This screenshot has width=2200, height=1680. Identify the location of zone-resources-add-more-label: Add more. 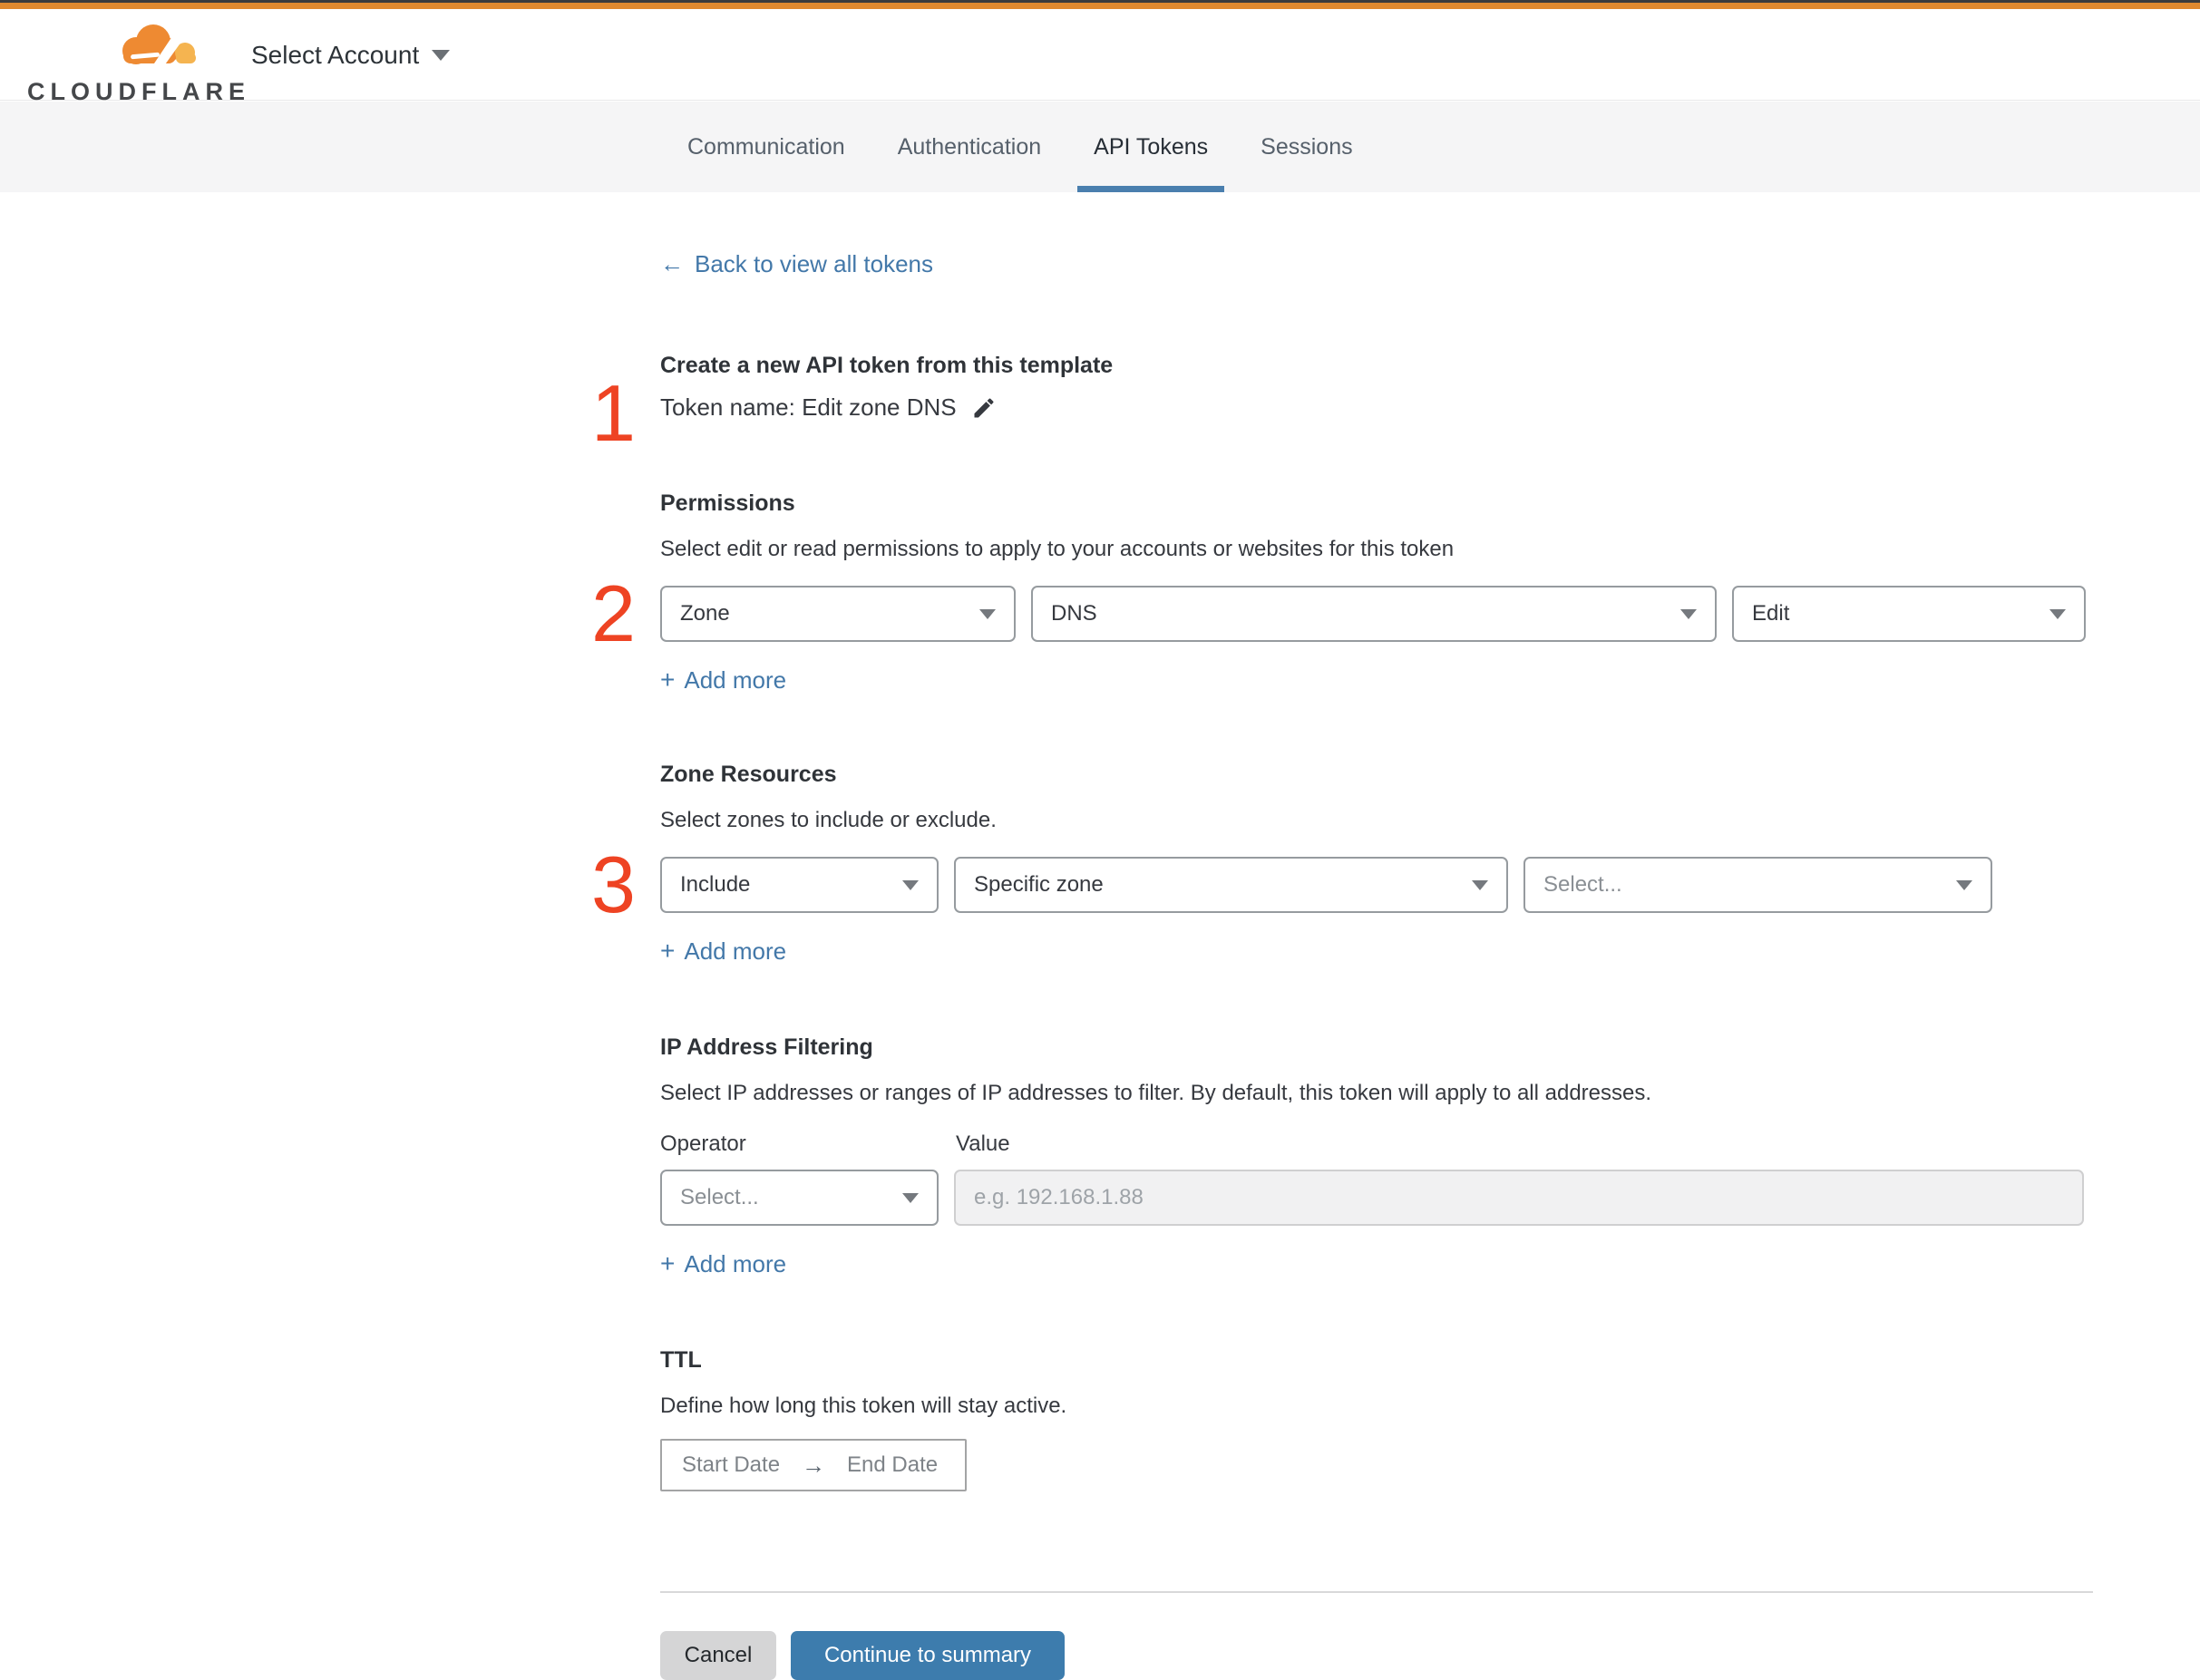
(735, 951).